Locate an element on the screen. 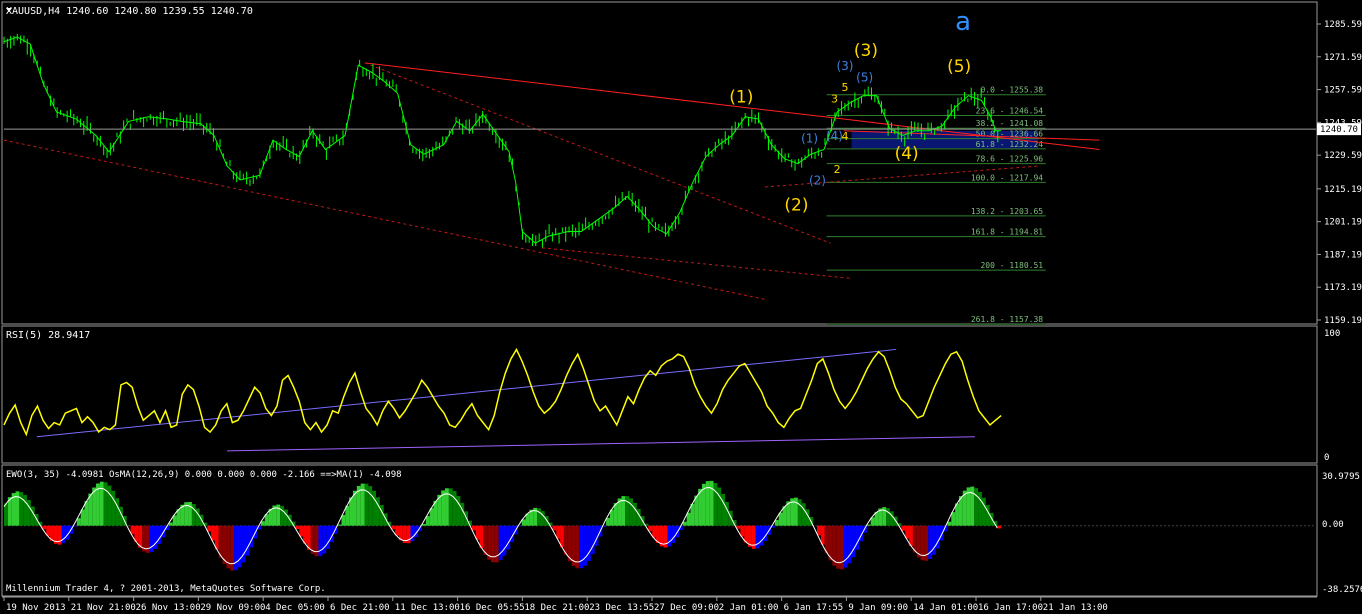 The image size is (1362, 614). fib-level-label: 78.6 - 1225.96 is located at coordinates (1010, 159).